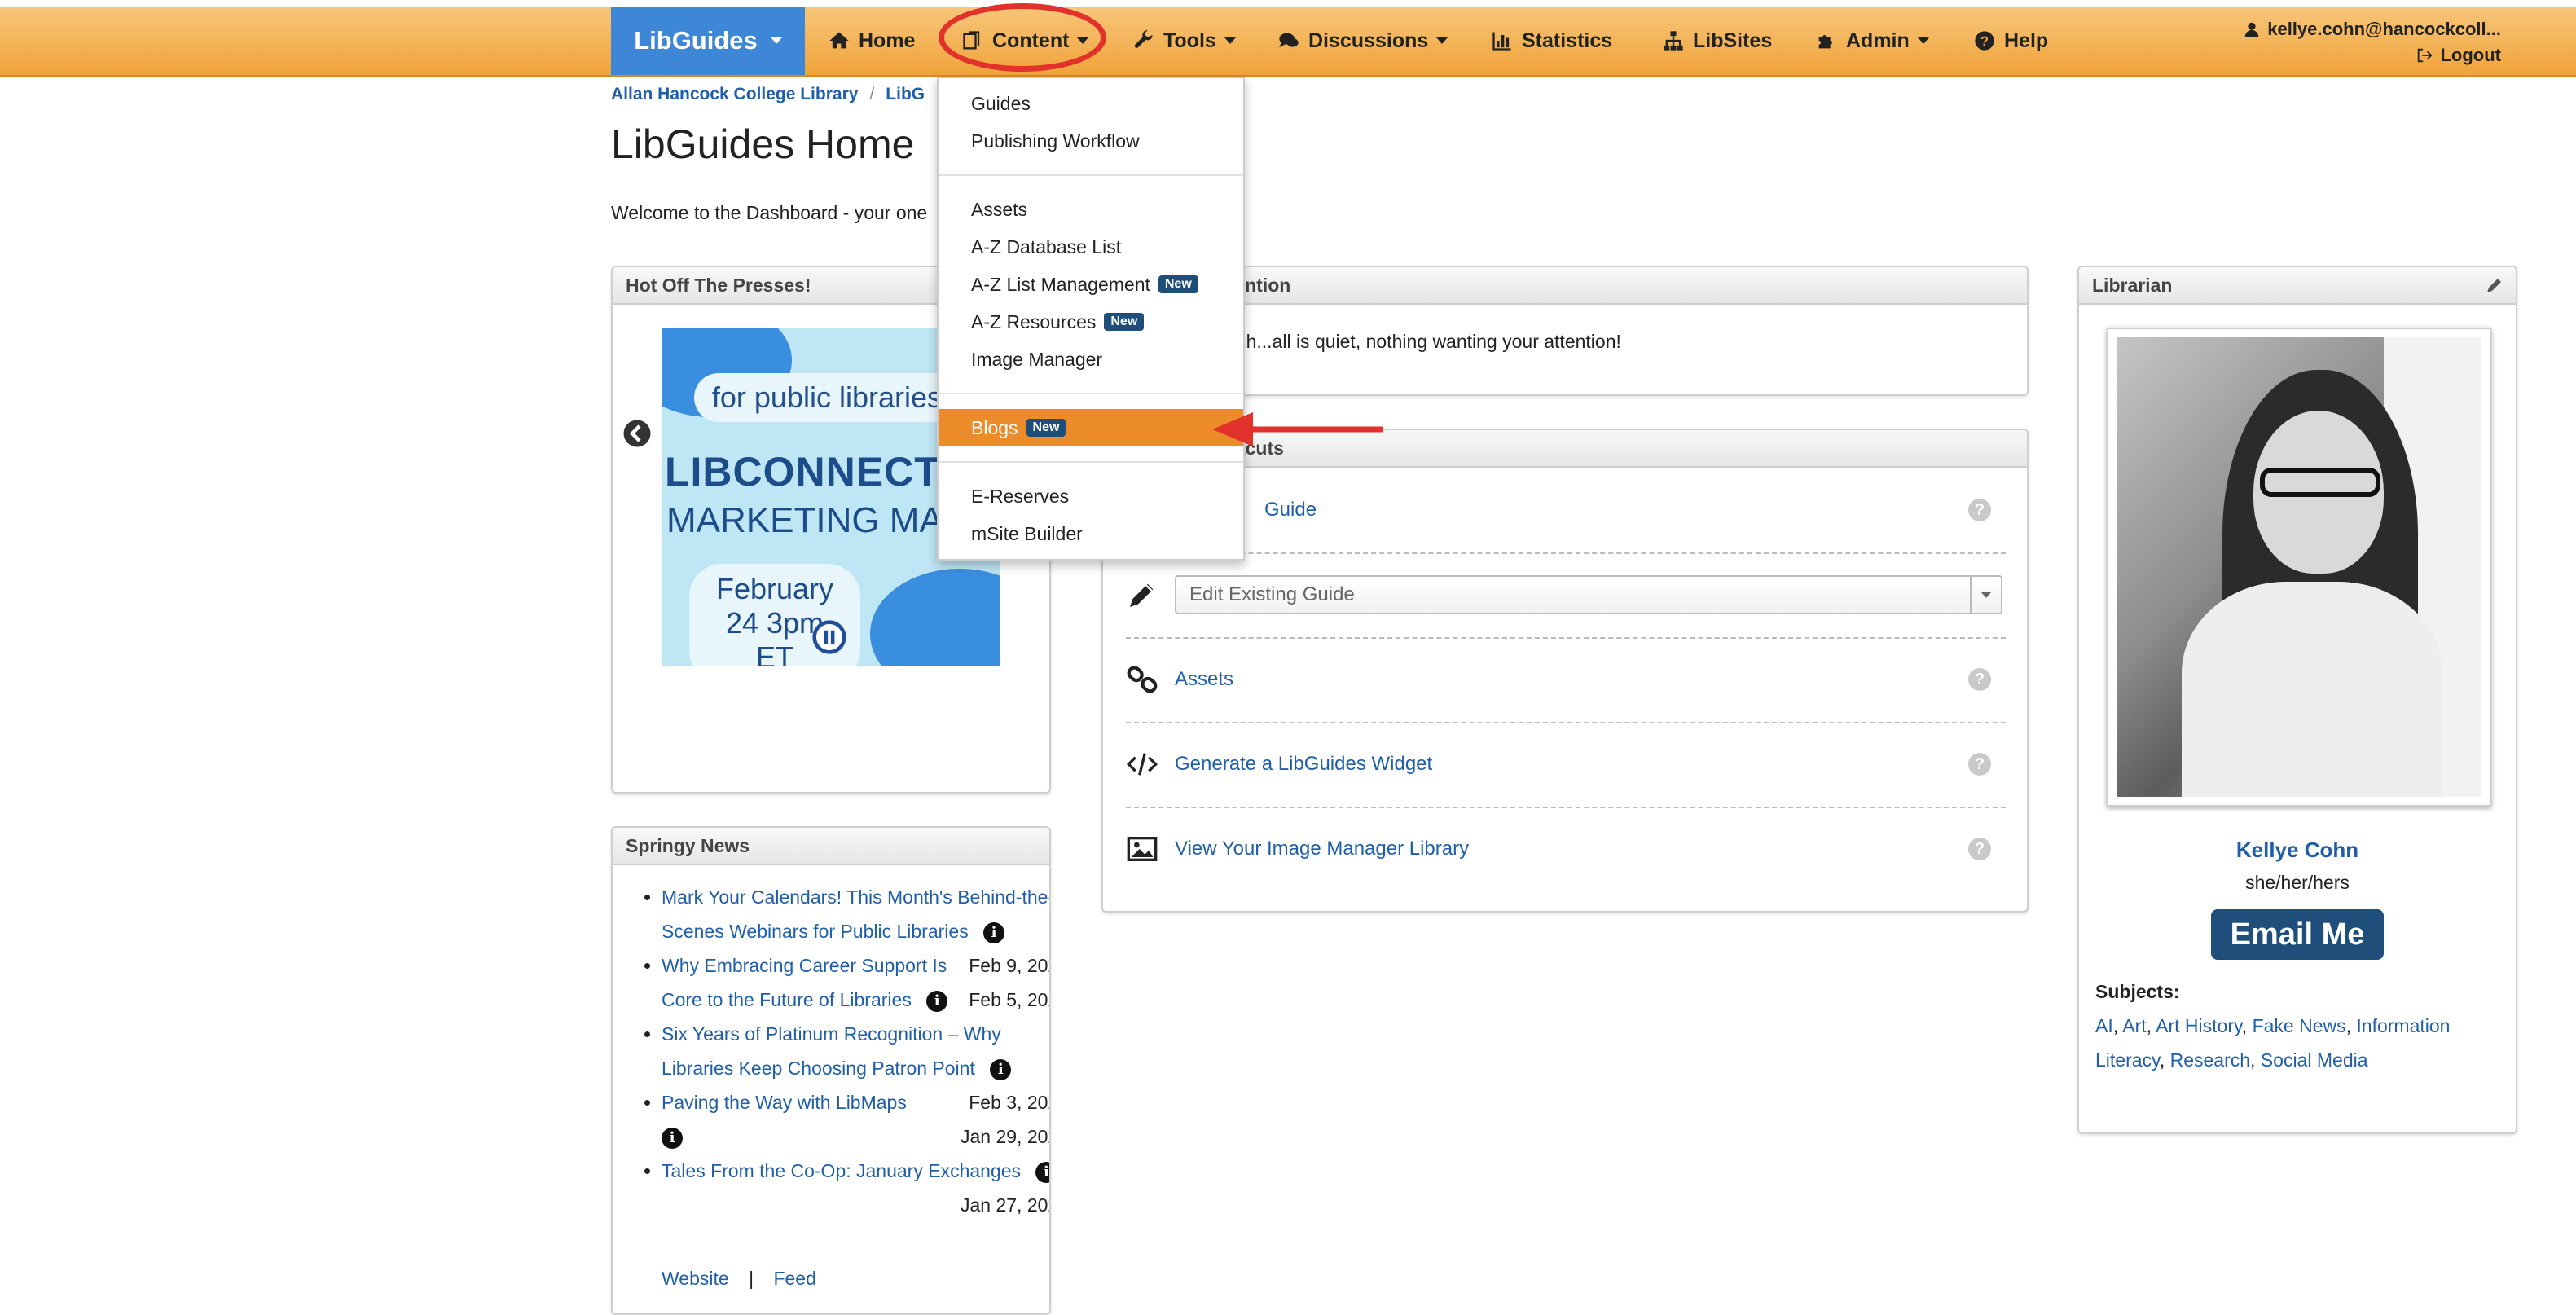  I want to click on subject-link: AI, so click(2104, 1025).